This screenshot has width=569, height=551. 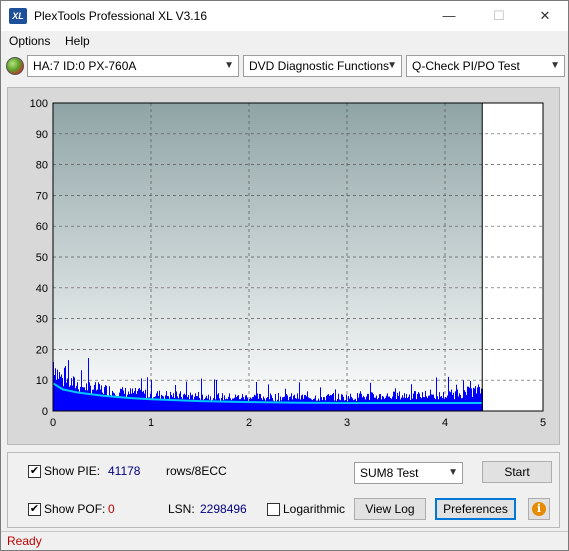 I want to click on status-bar: Ready, so click(x=284, y=540).